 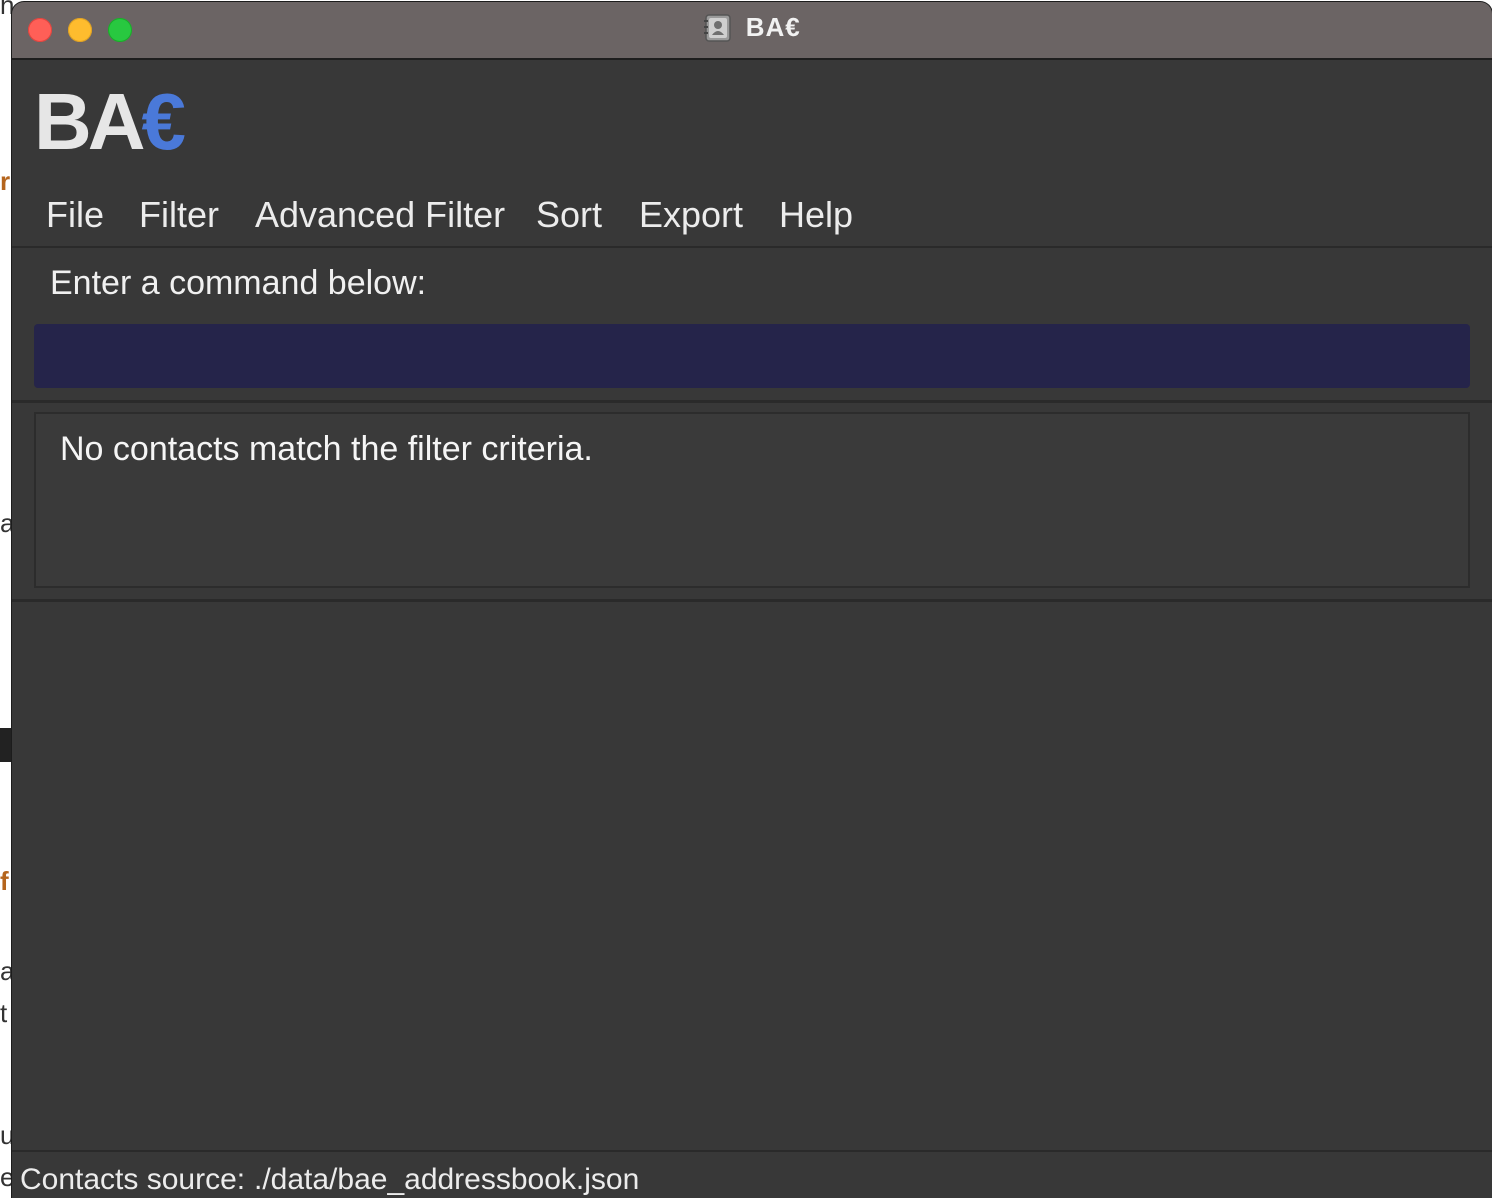 I want to click on menu-filter: Filter, so click(x=179, y=215).